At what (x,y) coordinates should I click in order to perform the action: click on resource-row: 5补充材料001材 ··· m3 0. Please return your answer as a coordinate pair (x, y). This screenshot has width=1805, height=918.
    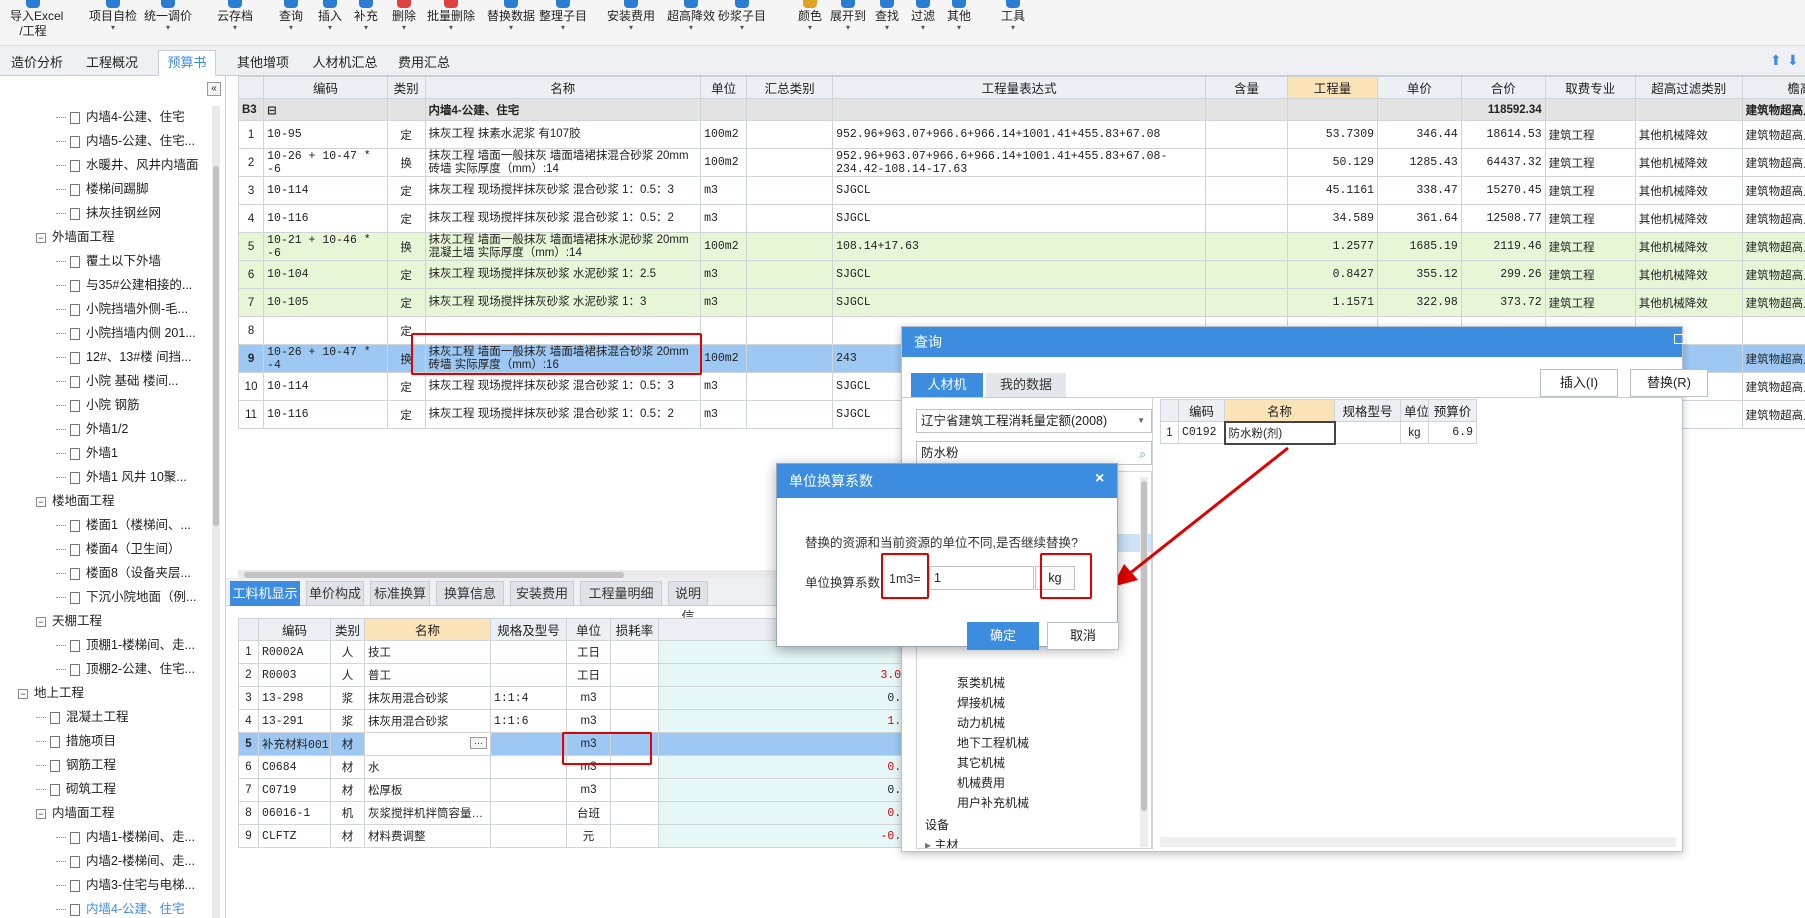
    Looking at the image, I should click on (578, 744).